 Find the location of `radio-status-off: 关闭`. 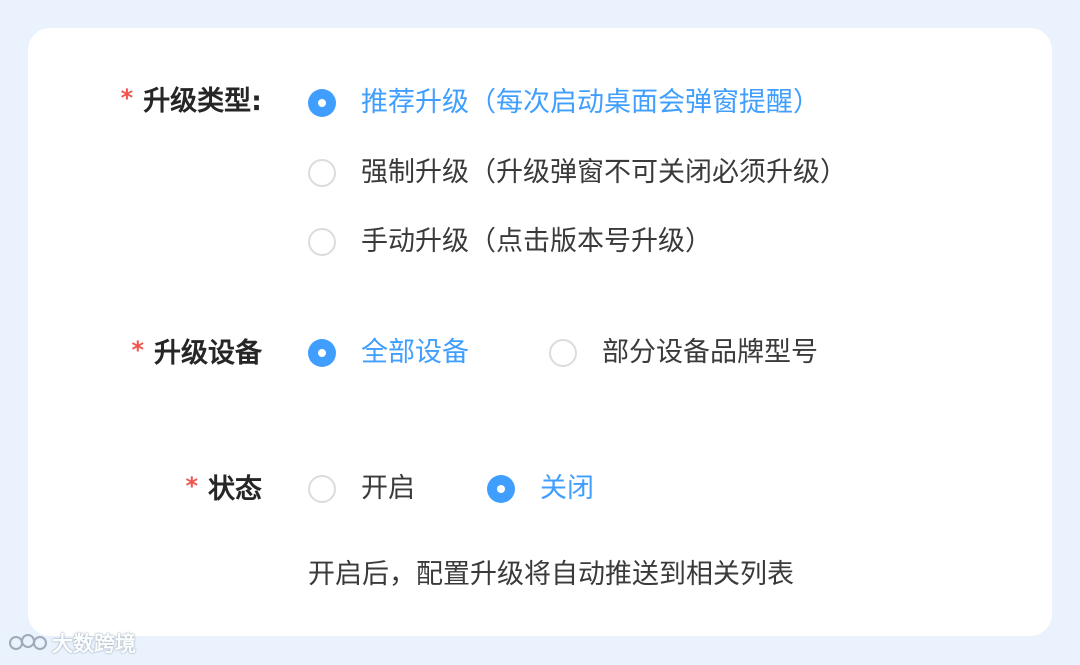

radio-status-off: 关闭 is located at coordinates (540, 489).